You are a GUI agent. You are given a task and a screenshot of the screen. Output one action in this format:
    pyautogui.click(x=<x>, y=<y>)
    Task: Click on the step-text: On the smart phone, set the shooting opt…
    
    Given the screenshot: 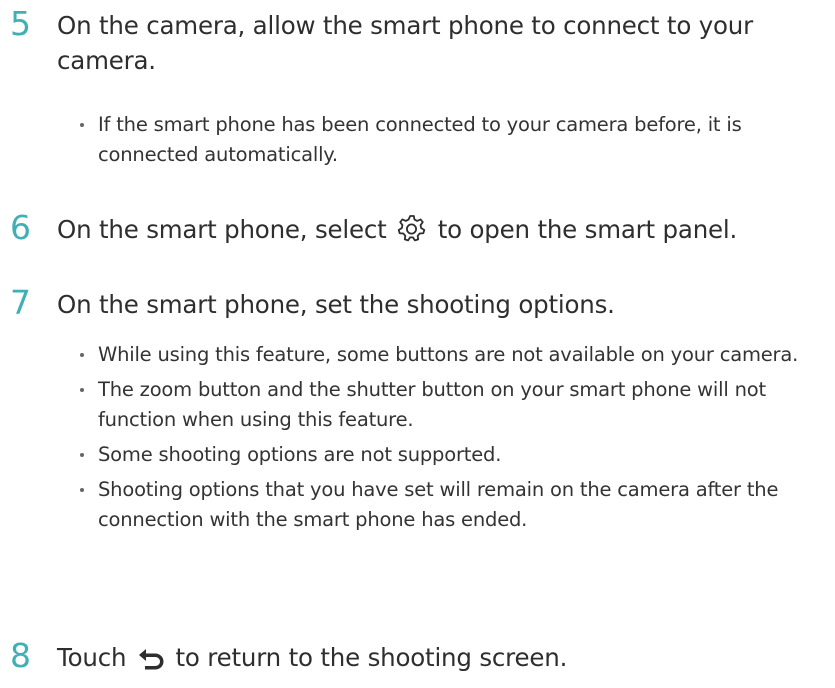 What is the action you would take?
    pyautogui.click(x=336, y=304)
    